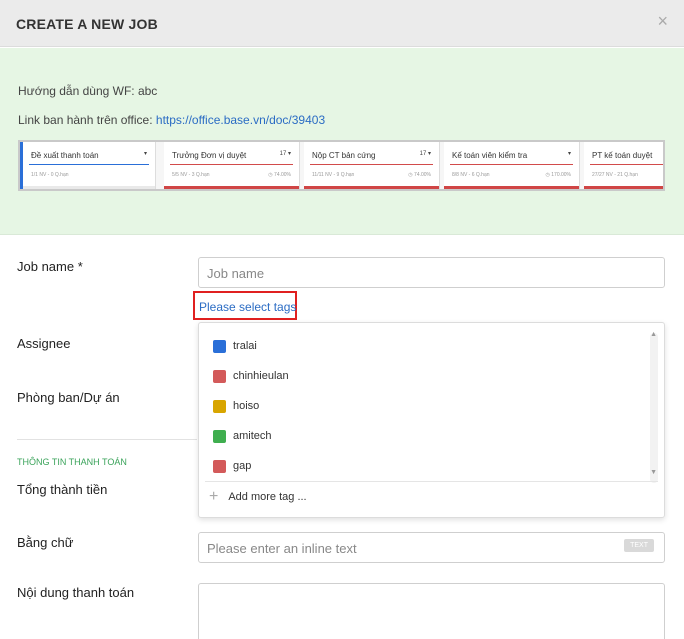 Image resolution: width=684 pixels, height=639 pixels. What do you see at coordinates (471, 175) in the screenshot?
I see `column-stats: 8/8 NV - 6 Q.hạn` at bounding box center [471, 175].